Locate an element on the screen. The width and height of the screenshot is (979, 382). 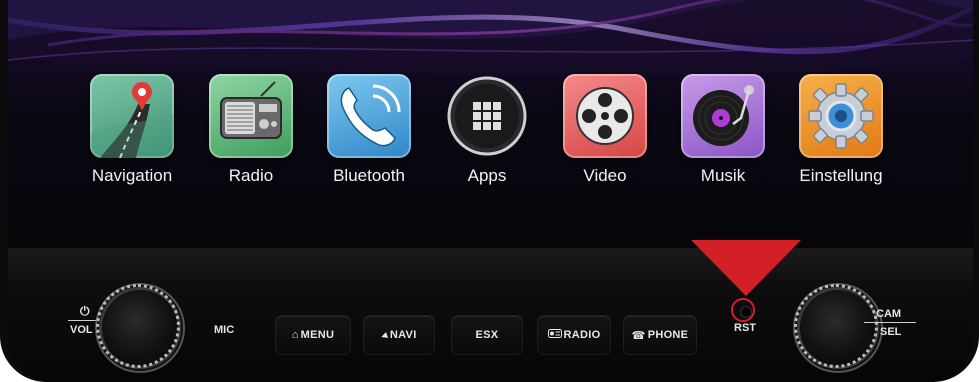
cam-label: CAM is located at coordinates (889, 314).